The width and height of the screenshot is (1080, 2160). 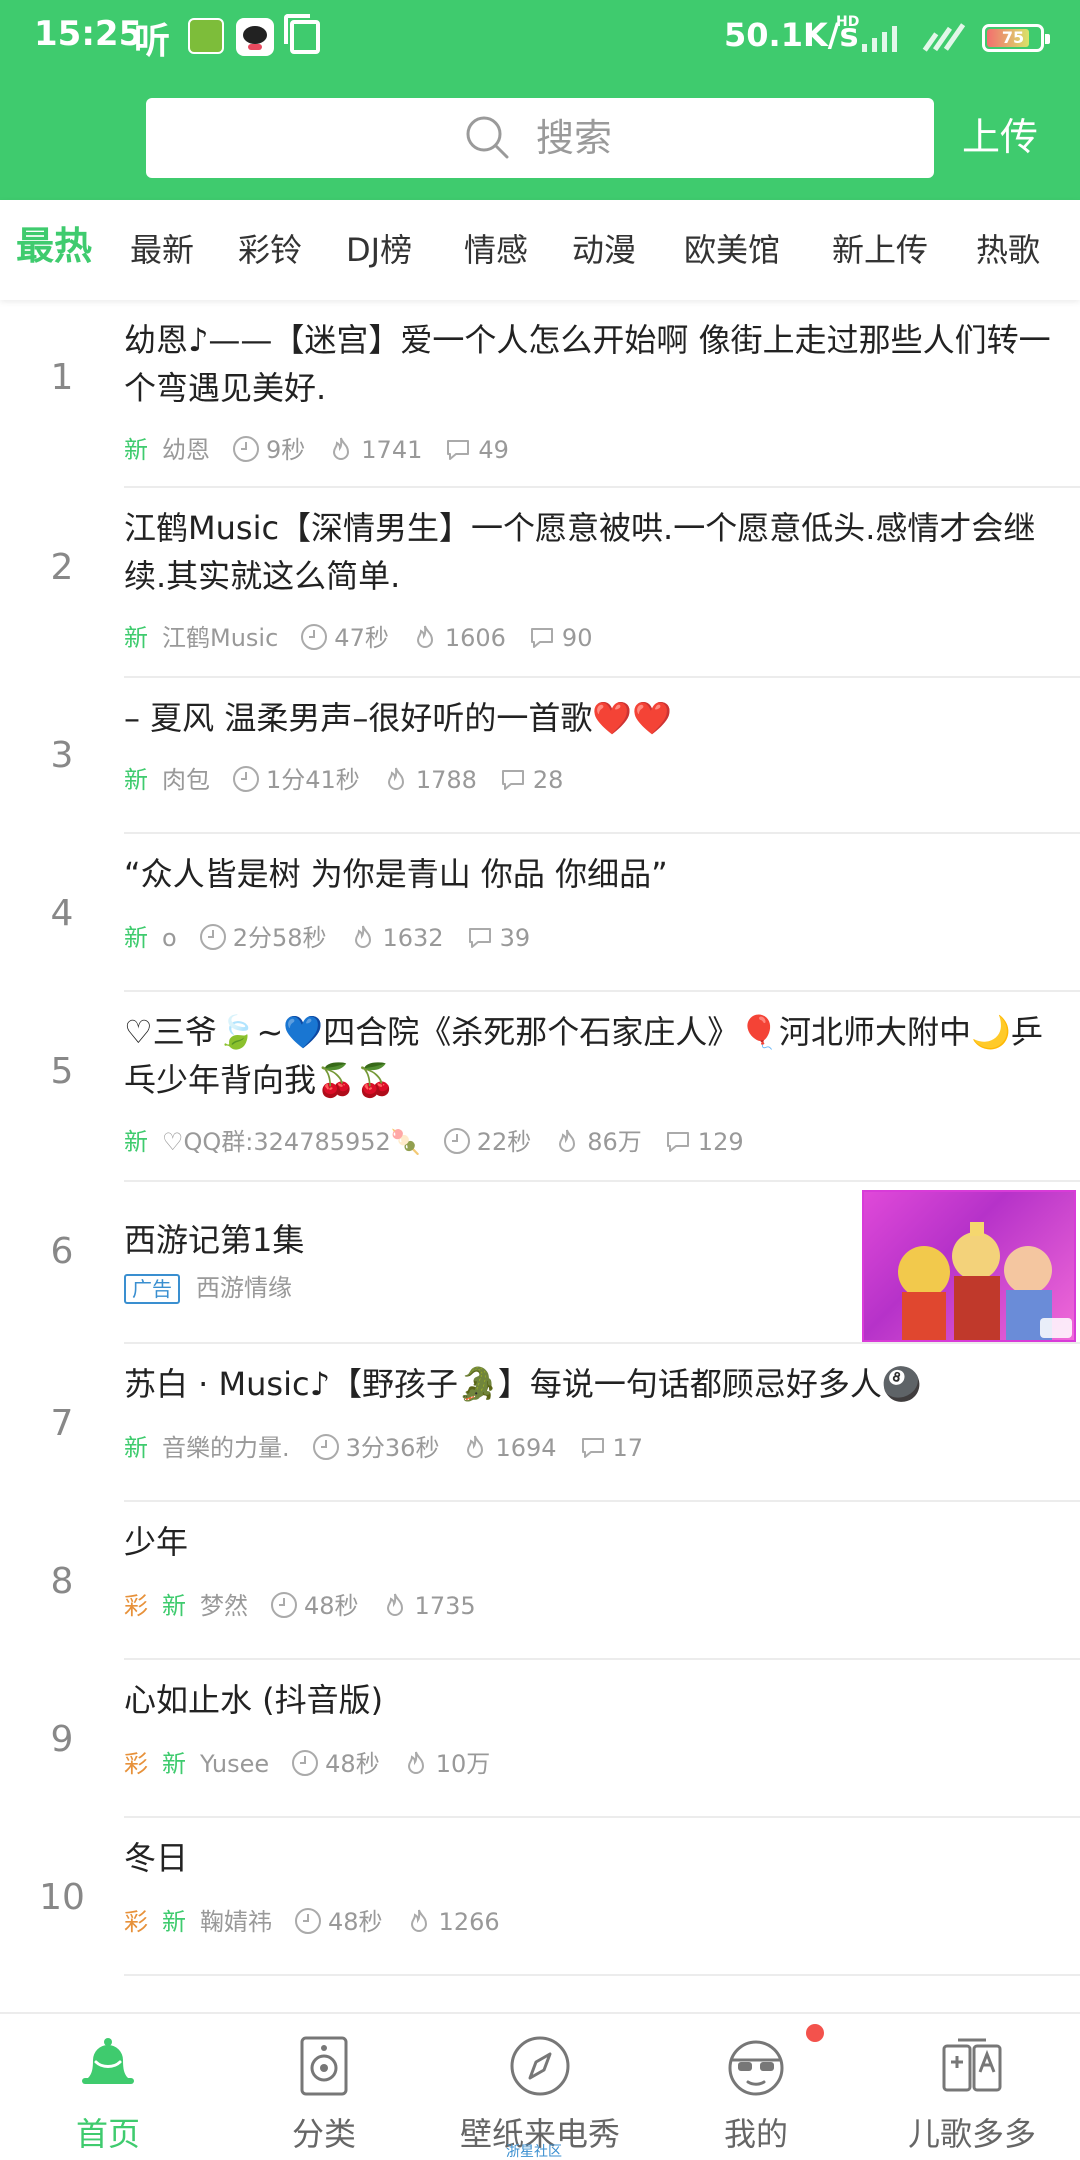 I want to click on song-meta: 新 ♡QQ群:324785952🍡 22秒 86万 129, so click(x=434, y=1142).